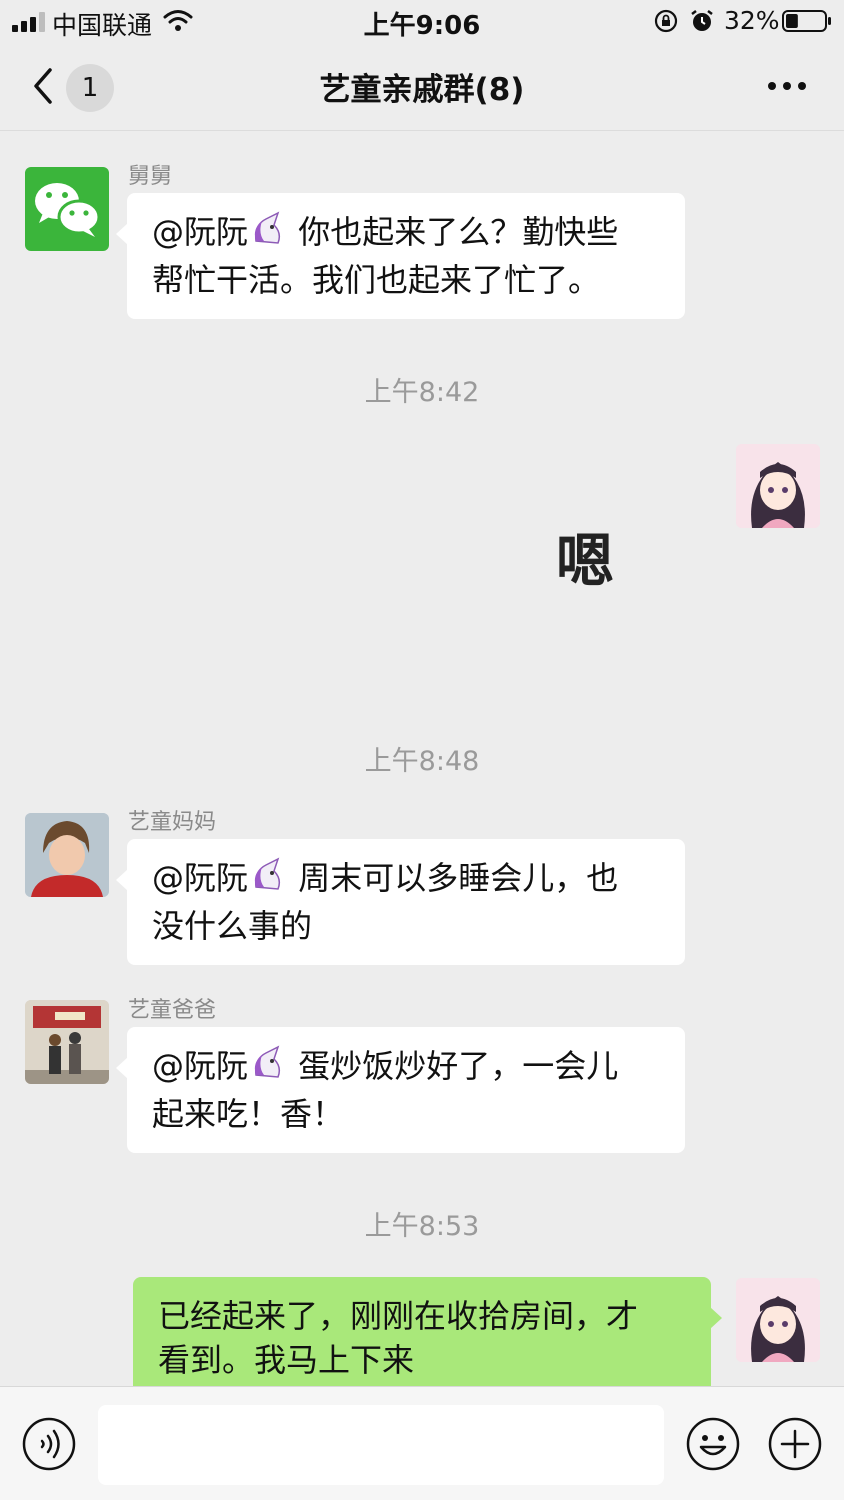 This screenshot has height=1500, width=844. Describe the element at coordinates (585, 556) in the screenshot. I see `sticker-message: 嗯` at that location.